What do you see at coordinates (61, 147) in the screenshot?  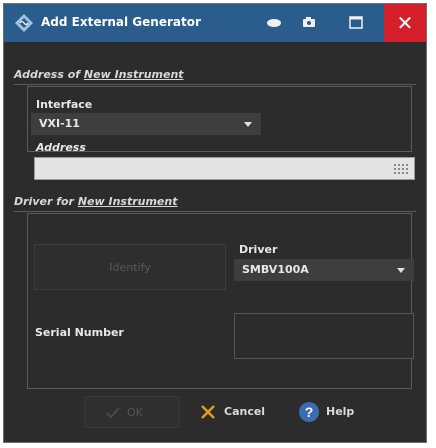 I see `address-label: Address` at bounding box center [61, 147].